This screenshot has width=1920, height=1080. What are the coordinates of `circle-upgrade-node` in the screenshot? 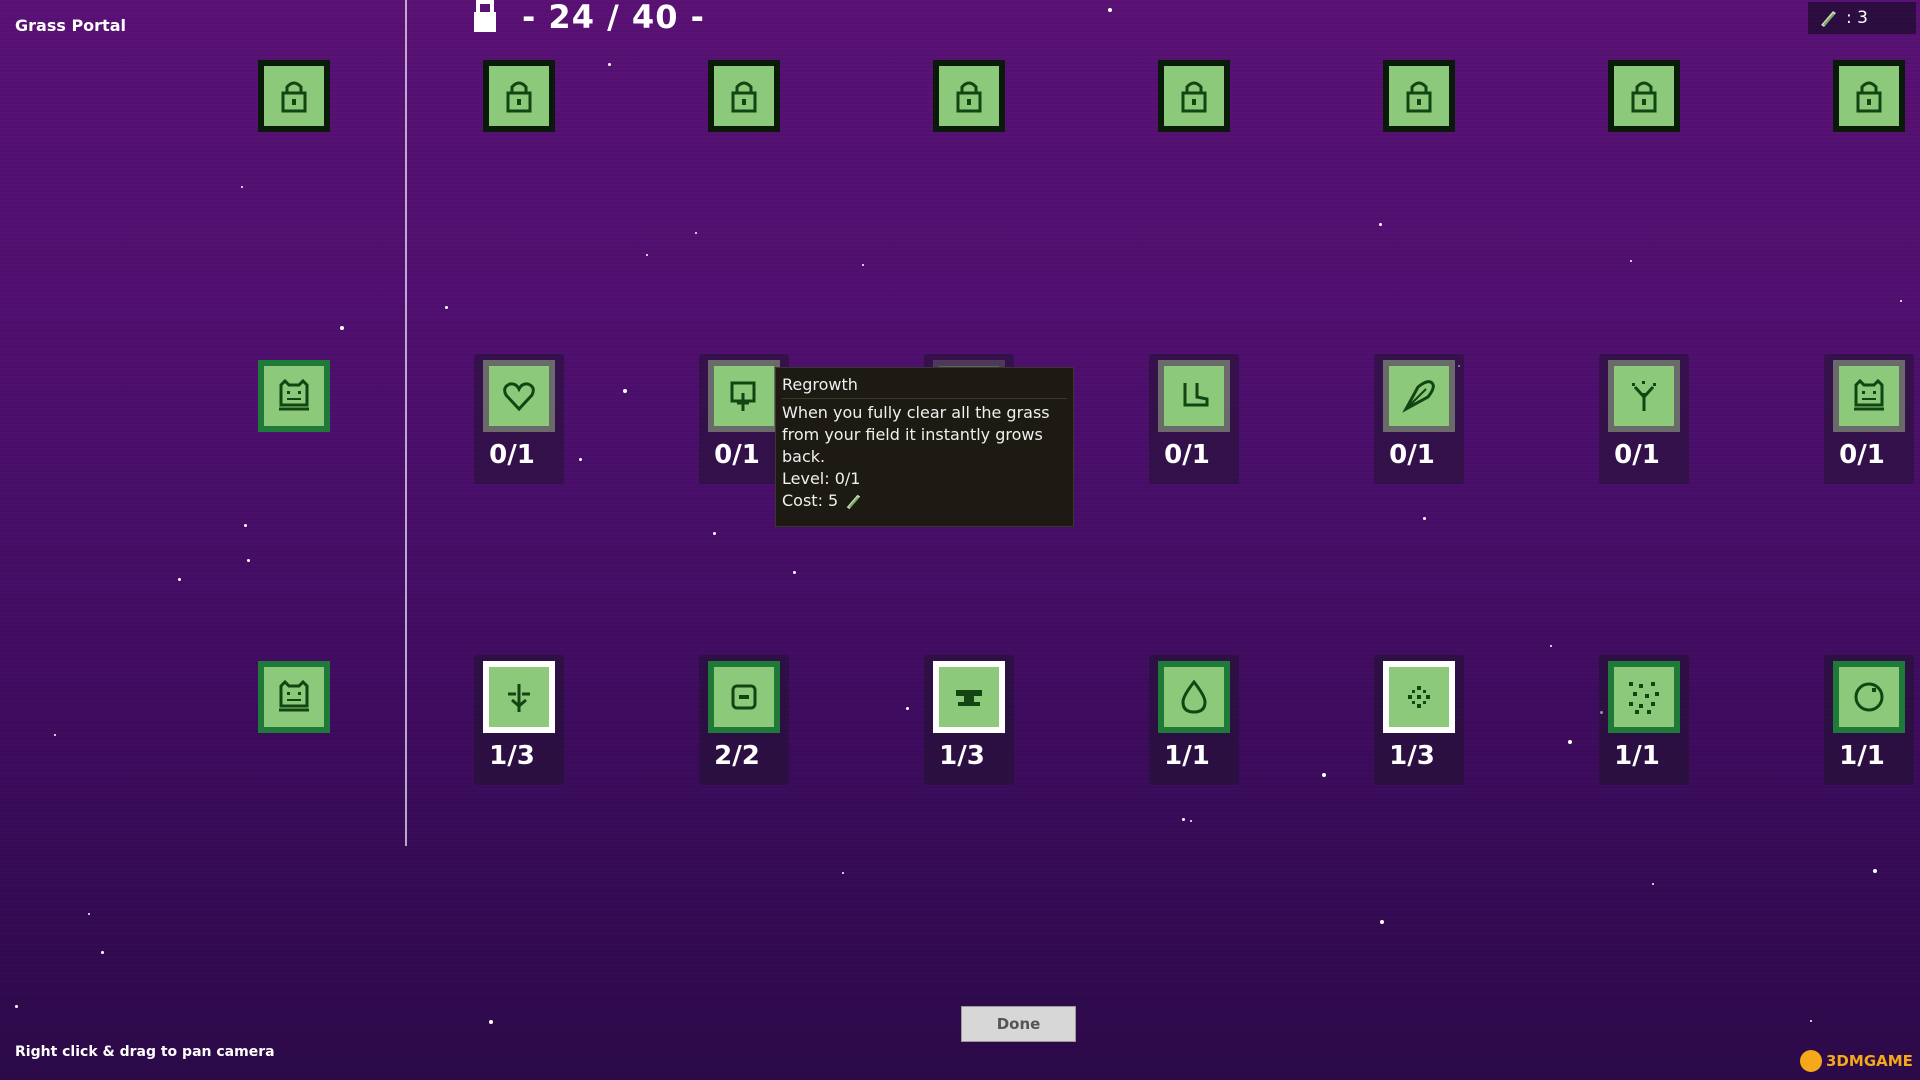 It's located at (1869, 697).